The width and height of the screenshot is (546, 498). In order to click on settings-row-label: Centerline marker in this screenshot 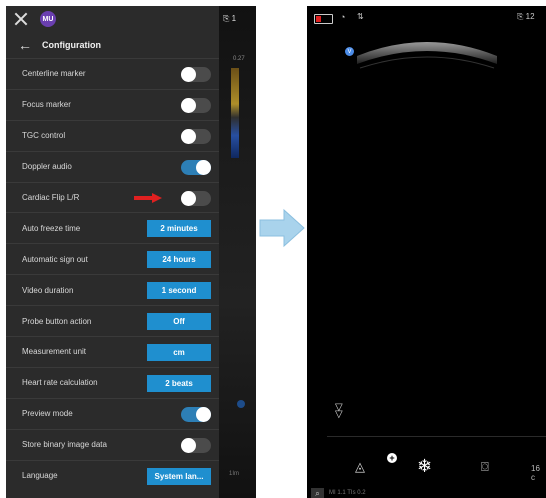, I will do `click(54, 74)`.